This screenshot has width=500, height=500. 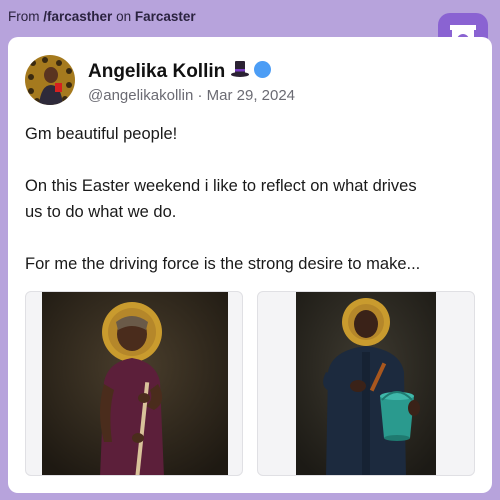 What do you see at coordinates (77, 16) in the screenshot?
I see `source-channel-link: /farcasther` at bounding box center [77, 16].